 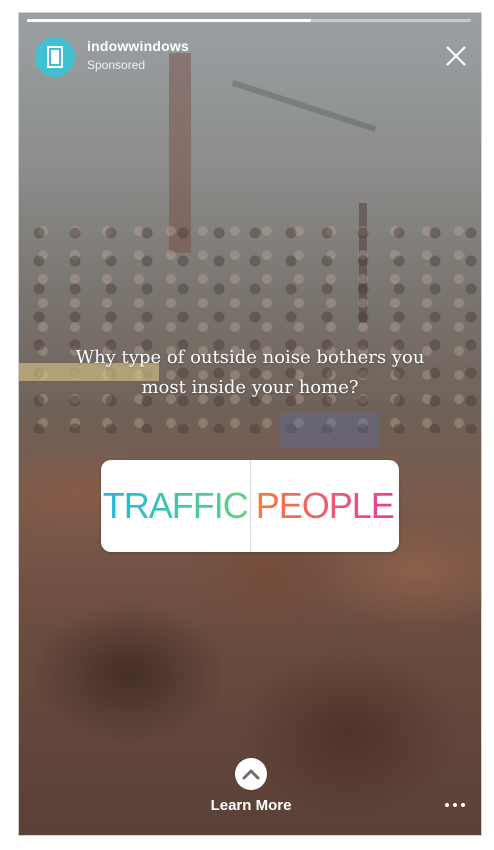 I want to click on close-icon, so click(x=456, y=56).